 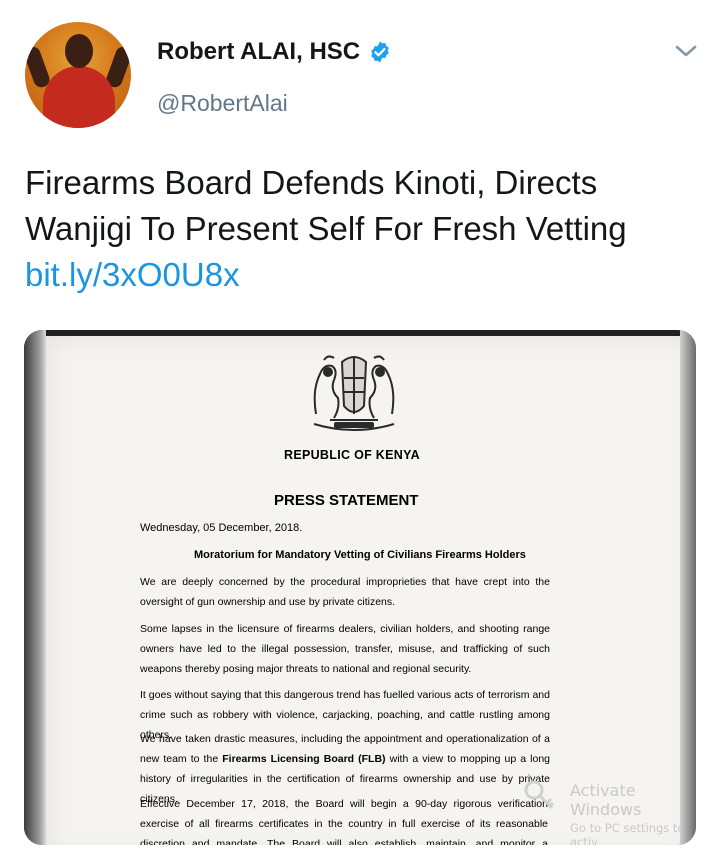 I want to click on document-date: Wednesday, 05 December, 2018., so click(x=221, y=528).